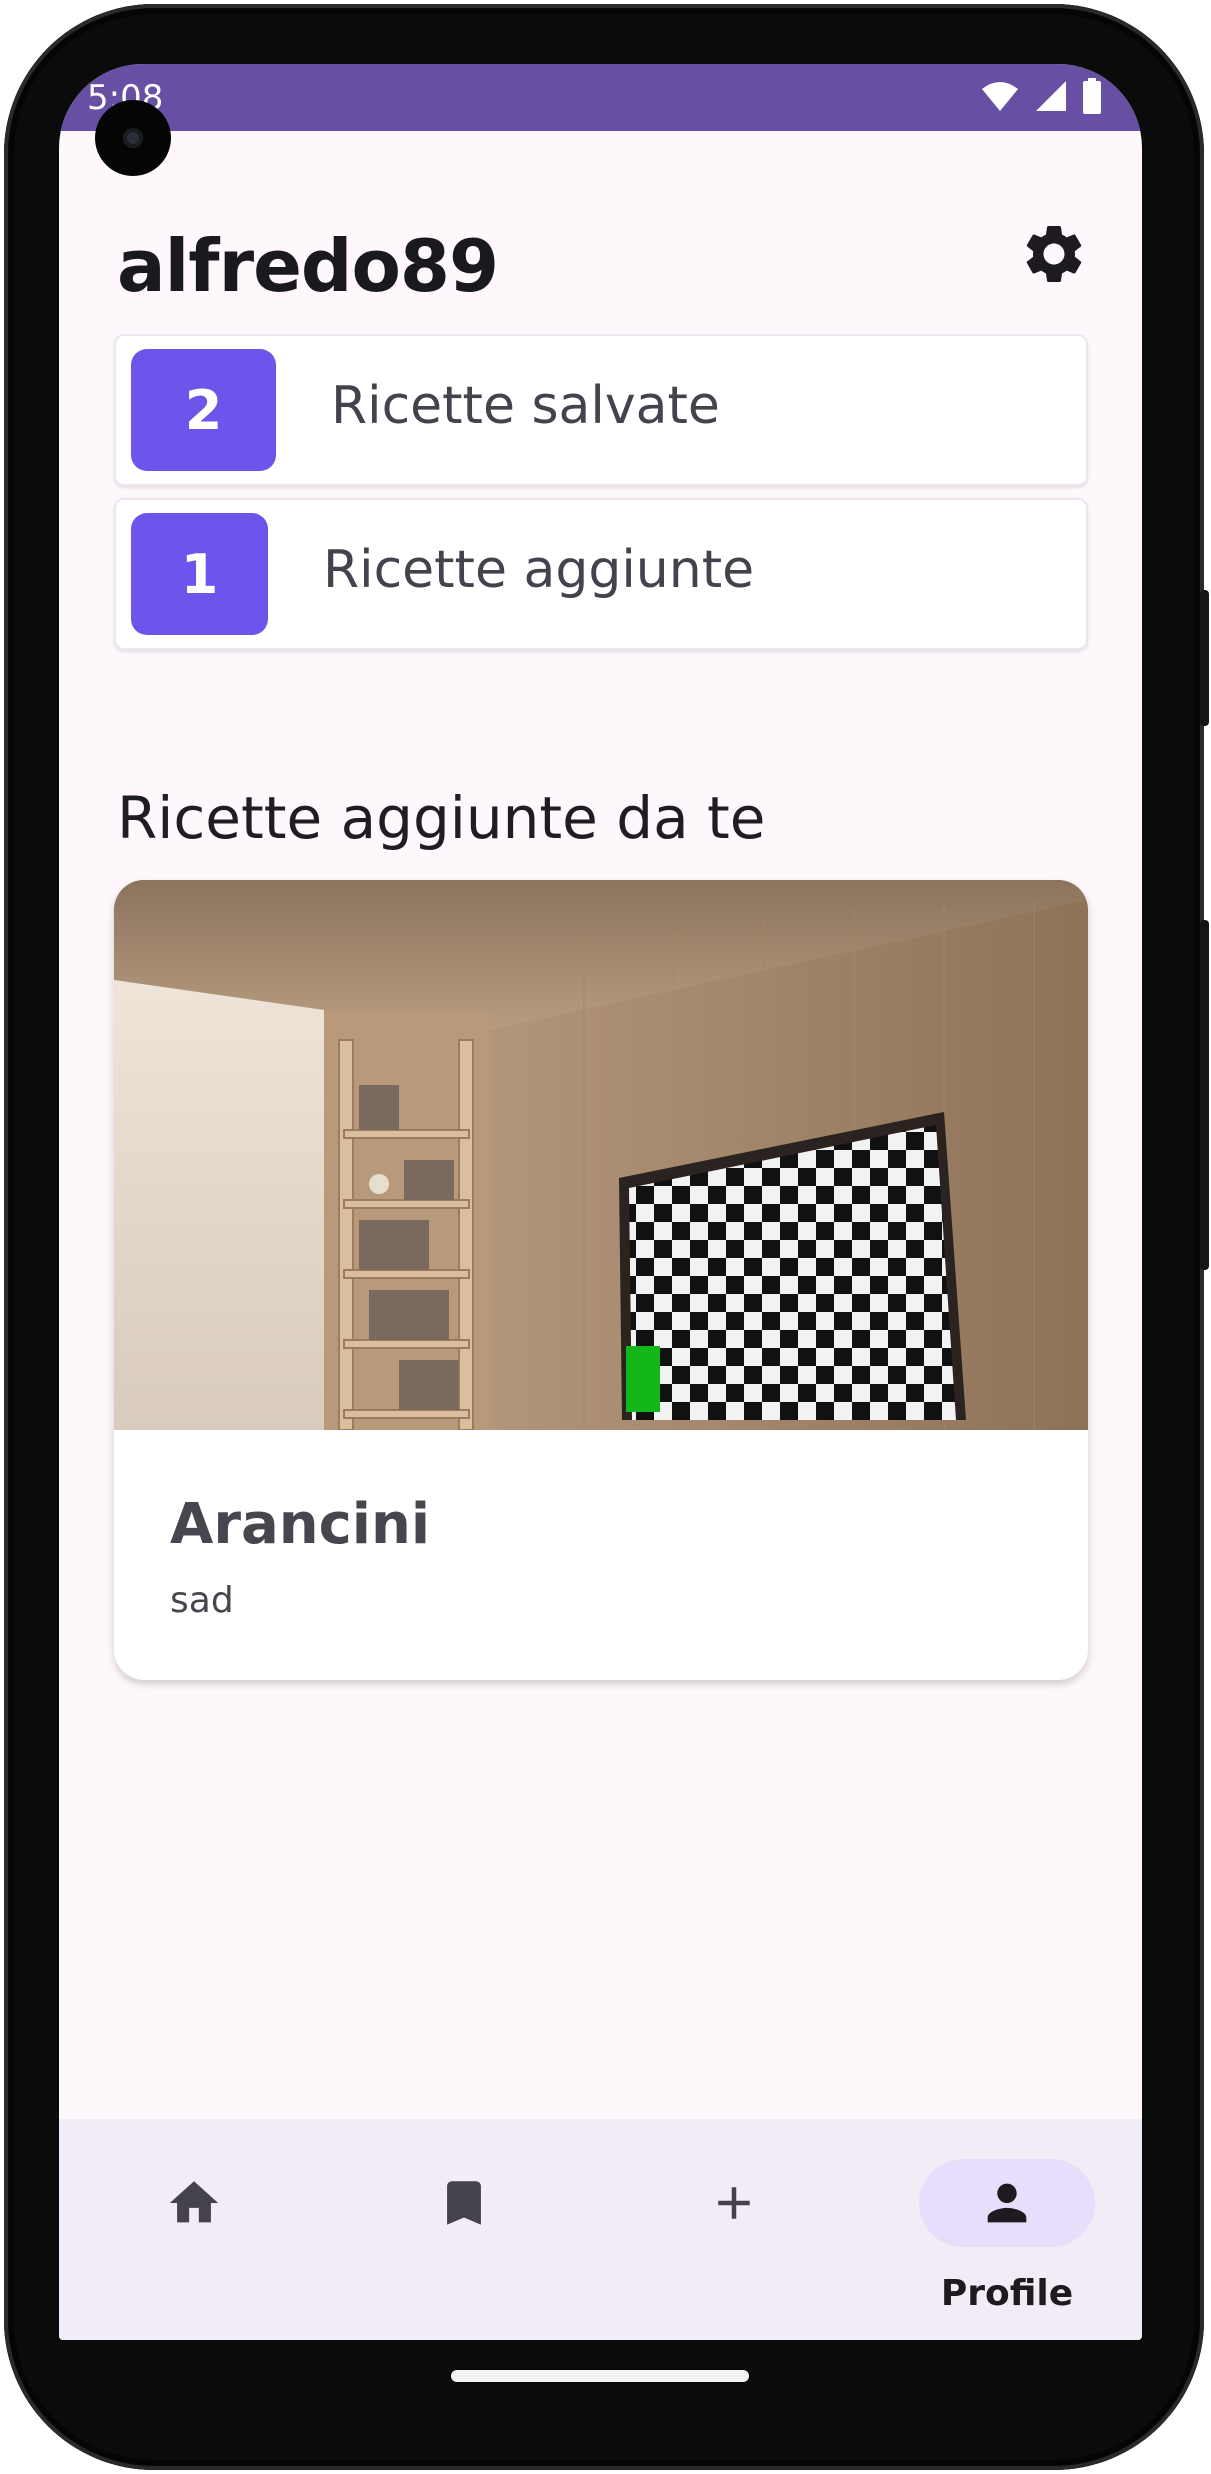  Describe the element at coordinates (308, 266) in the screenshot. I see `page-title: alfredo89` at that location.